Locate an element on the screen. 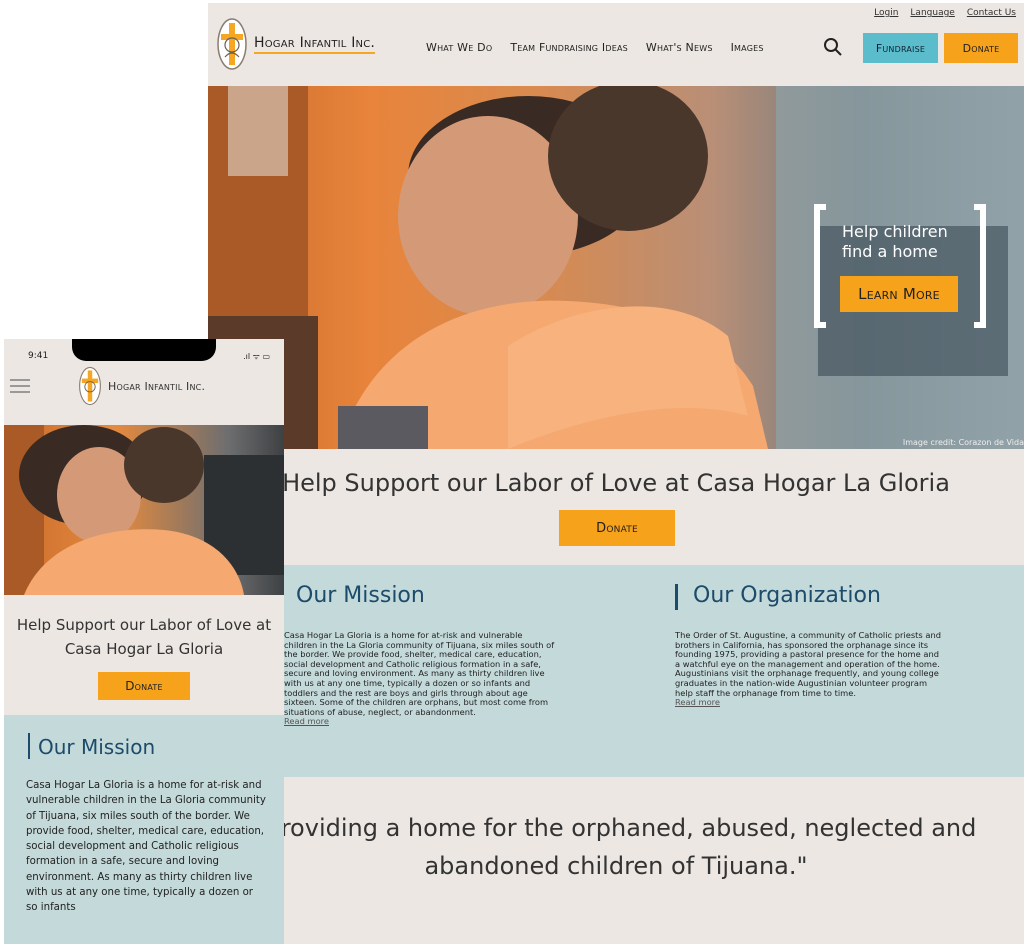 The image size is (1024, 944). nav-images: Images is located at coordinates (747, 47).